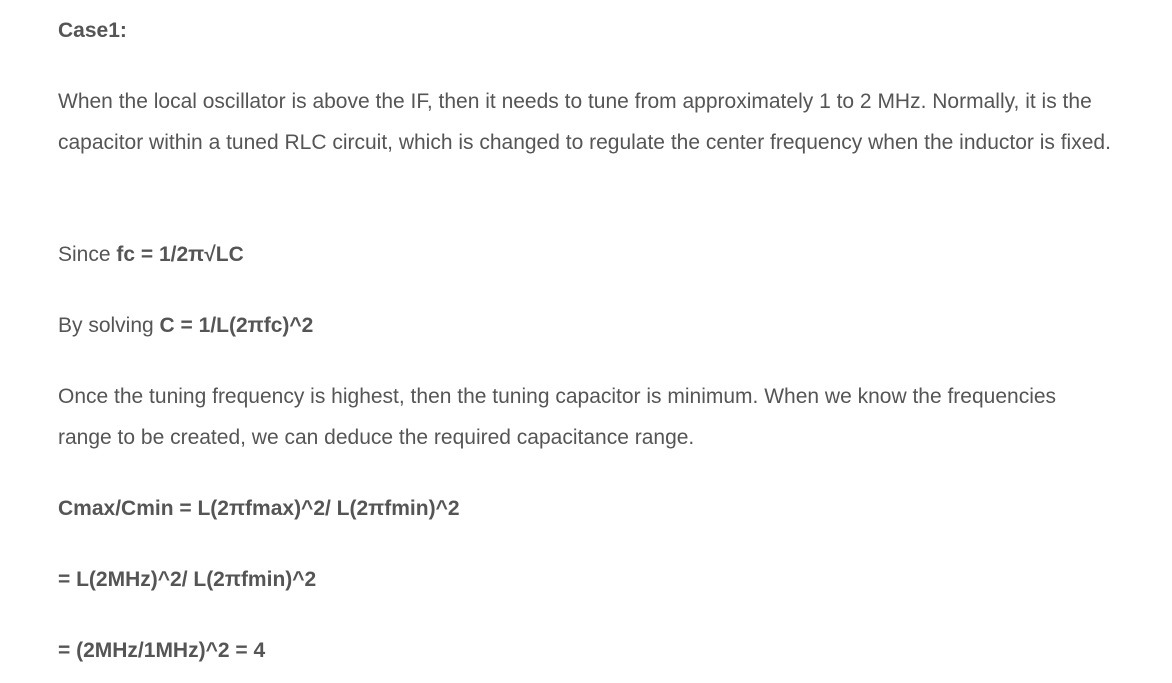 This screenshot has width=1172, height=683. Describe the element at coordinates (259, 508) in the screenshot. I see `equation-ratio: Cmax/Cmin = L(2πfmax)^2/ L(2πfmin)^2` at that location.